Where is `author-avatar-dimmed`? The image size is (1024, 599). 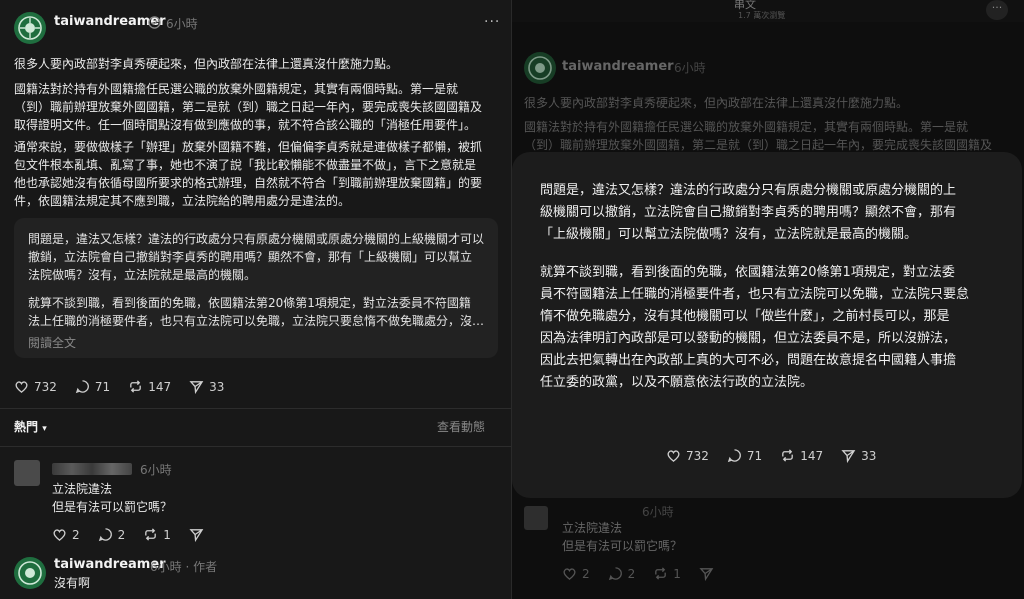
author-avatar-dimmed is located at coordinates (540, 68).